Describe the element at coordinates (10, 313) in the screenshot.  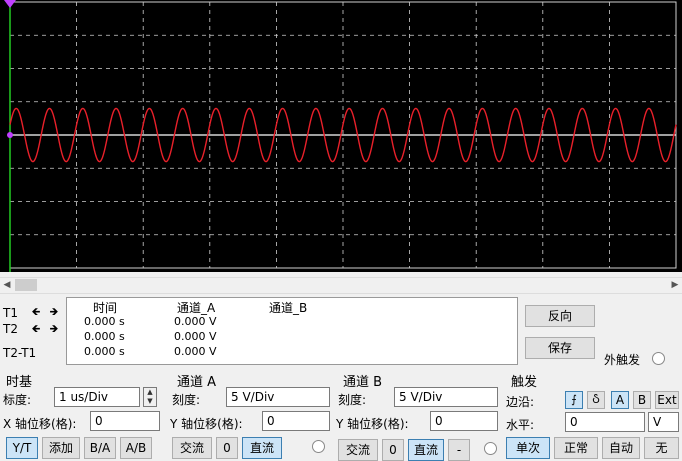
I see `cursor-label-t1: T1` at that location.